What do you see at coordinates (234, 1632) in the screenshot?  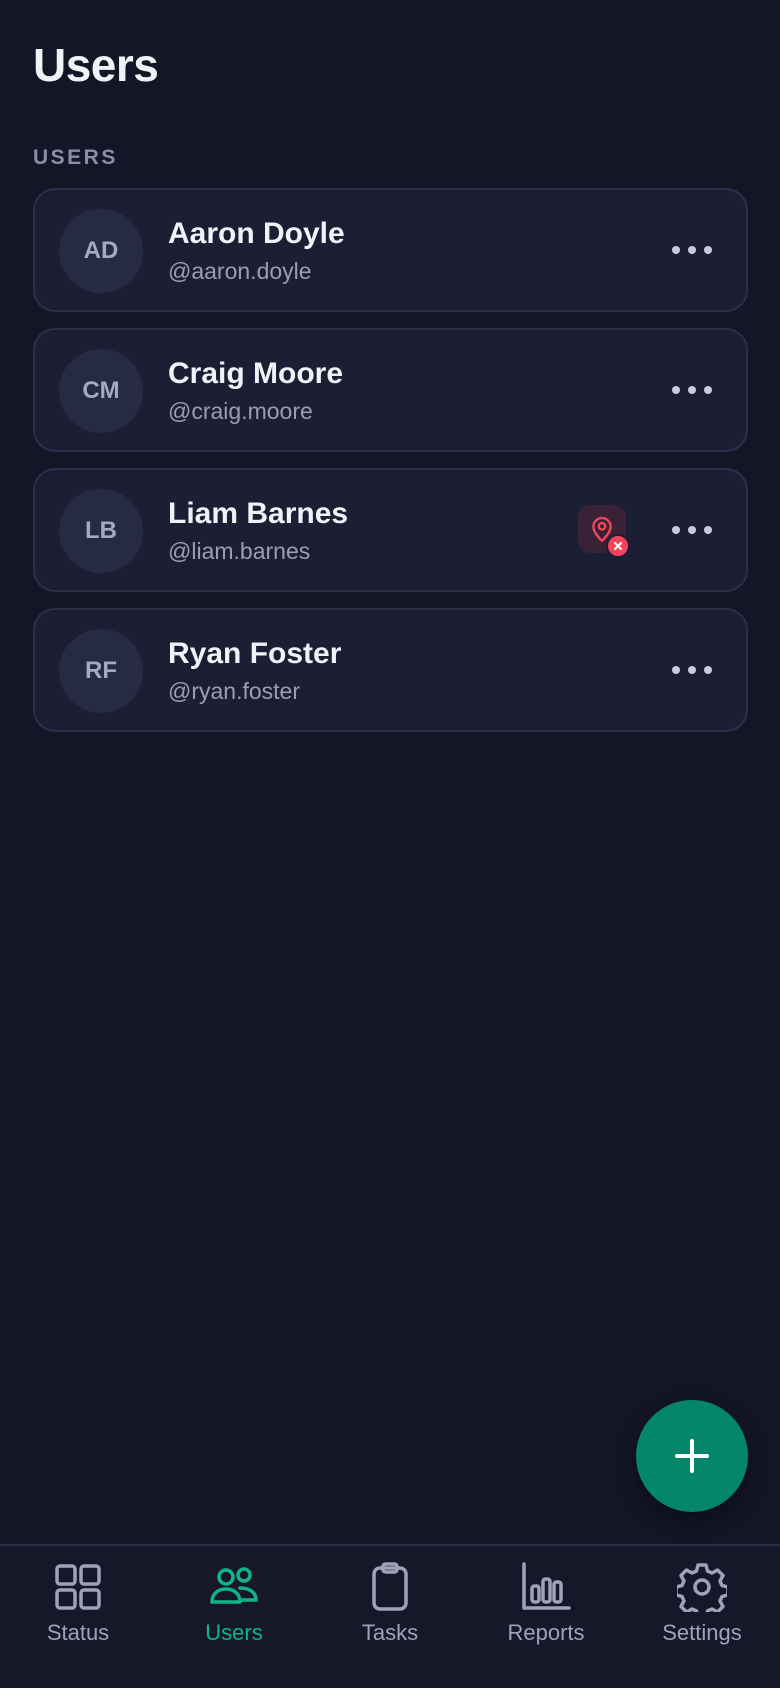 I see `nav-label: Users` at bounding box center [234, 1632].